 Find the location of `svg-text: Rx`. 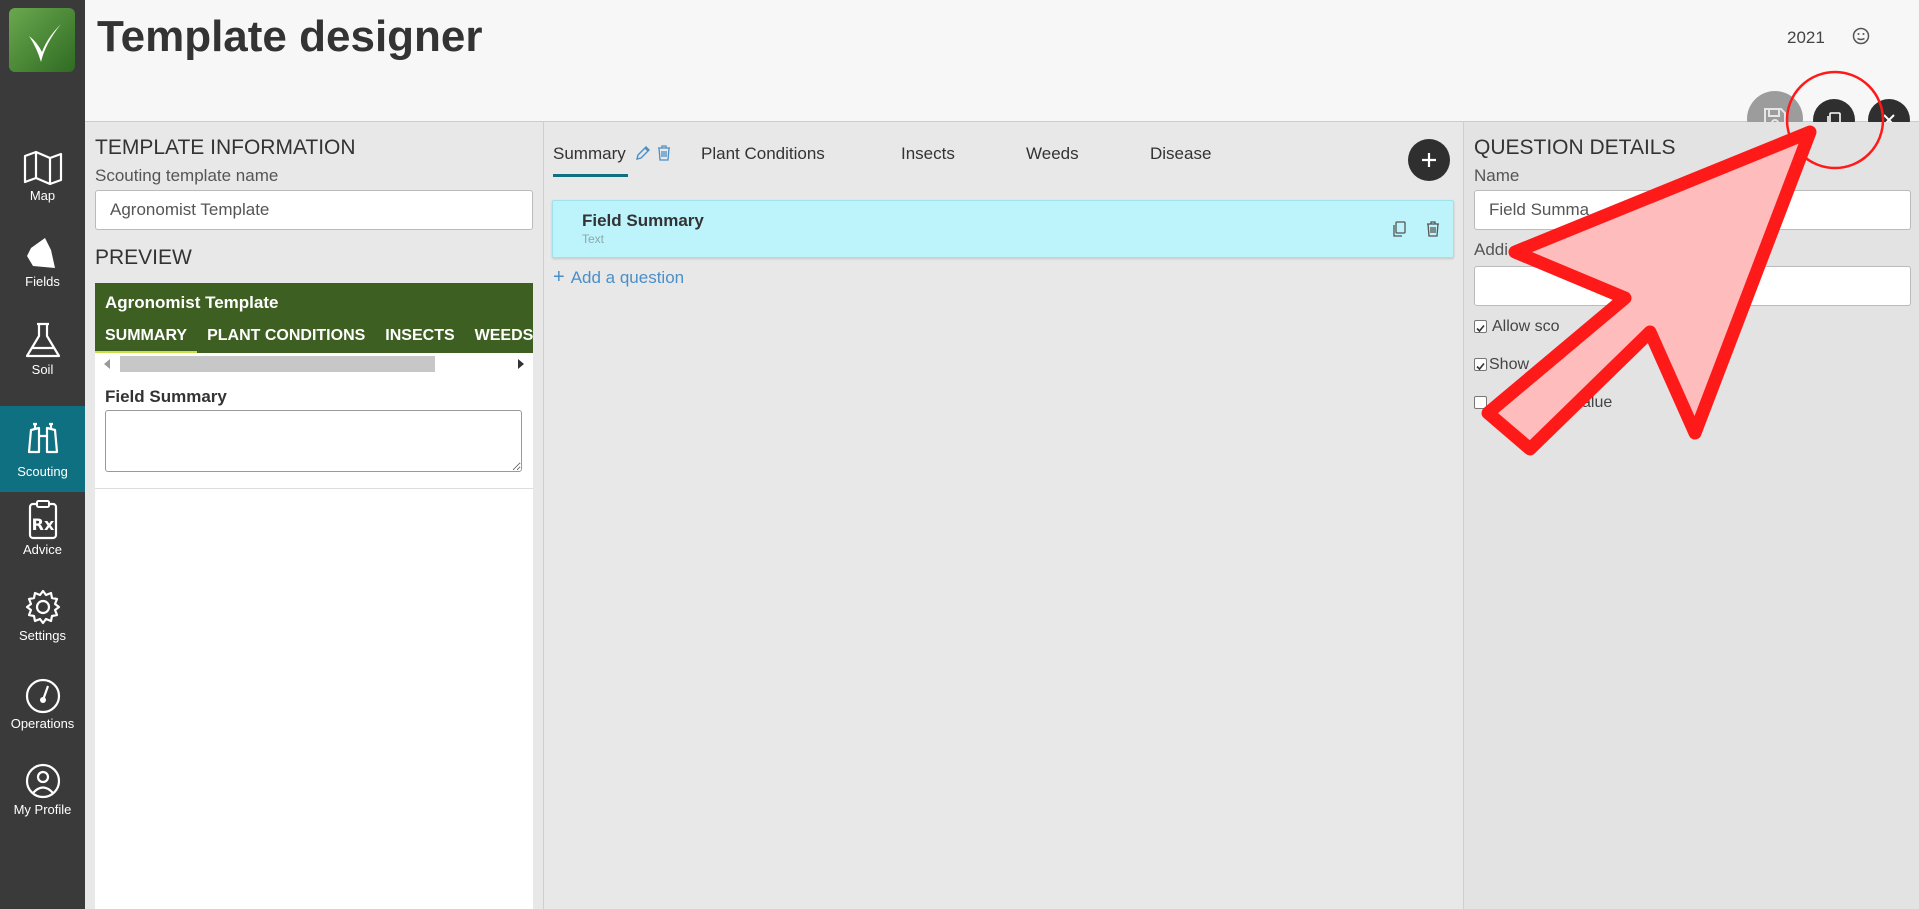

svg-text: Rx is located at coordinates (42, 524).